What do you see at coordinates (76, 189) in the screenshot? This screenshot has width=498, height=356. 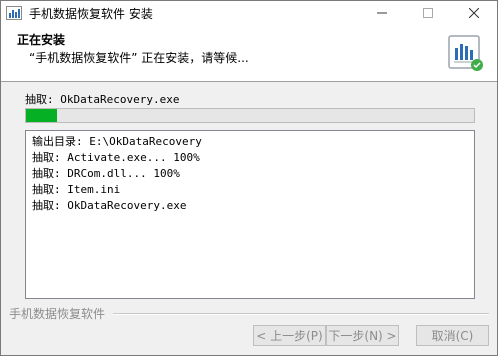 I see `log-line: 抽取: Item.ini` at bounding box center [76, 189].